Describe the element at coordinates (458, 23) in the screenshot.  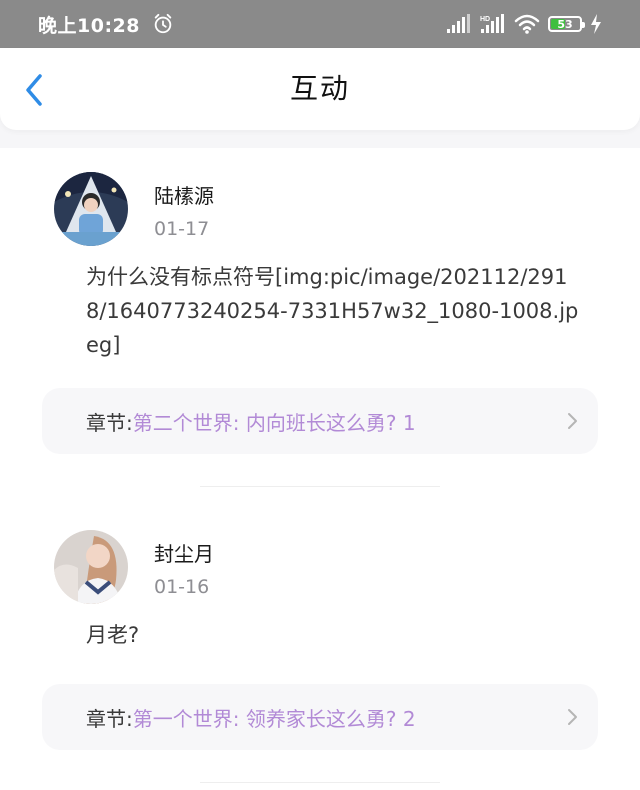
I see `signal-icon` at that location.